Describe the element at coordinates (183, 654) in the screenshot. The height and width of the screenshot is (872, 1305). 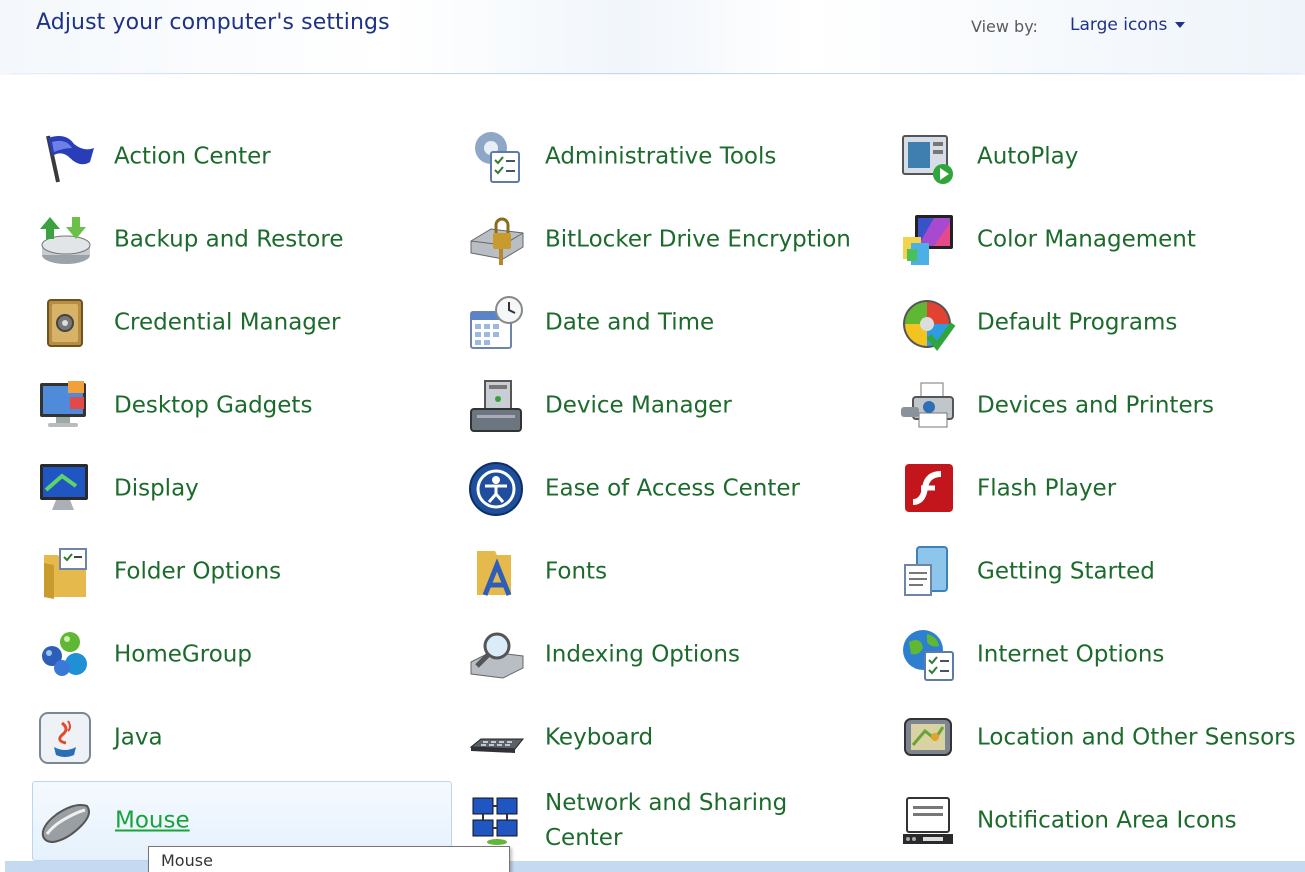
I see `item-label: HomeGroup` at that location.